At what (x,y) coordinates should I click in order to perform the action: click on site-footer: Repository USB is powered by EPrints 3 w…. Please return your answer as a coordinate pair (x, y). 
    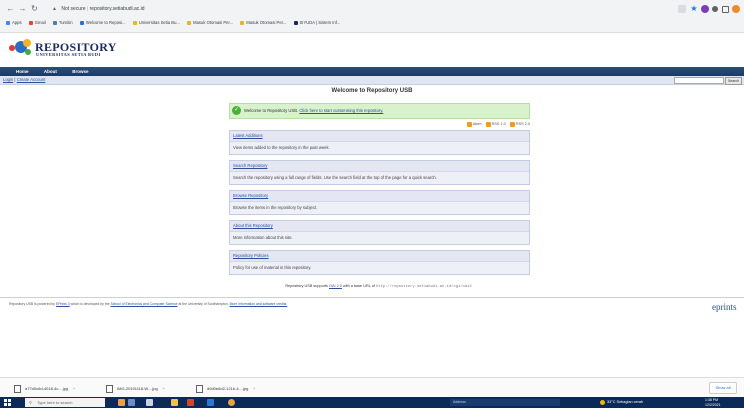
    Looking at the image, I should click on (372, 308).